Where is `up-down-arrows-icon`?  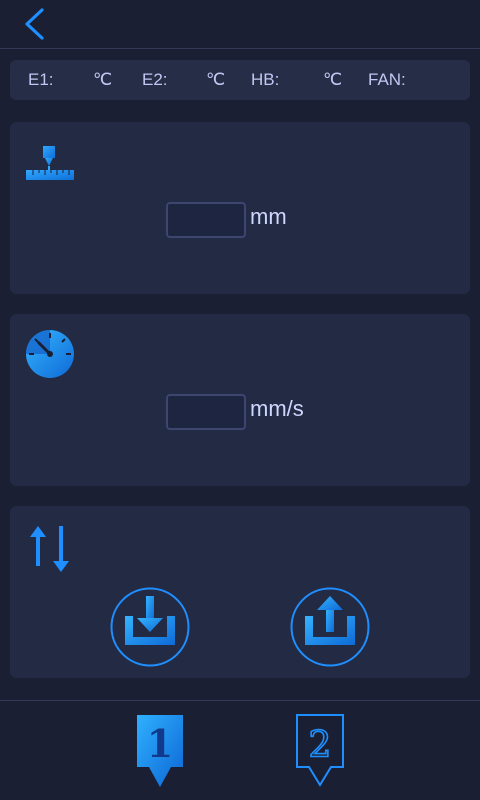 up-down-arrows-icon is located at coordinates (49, 549).